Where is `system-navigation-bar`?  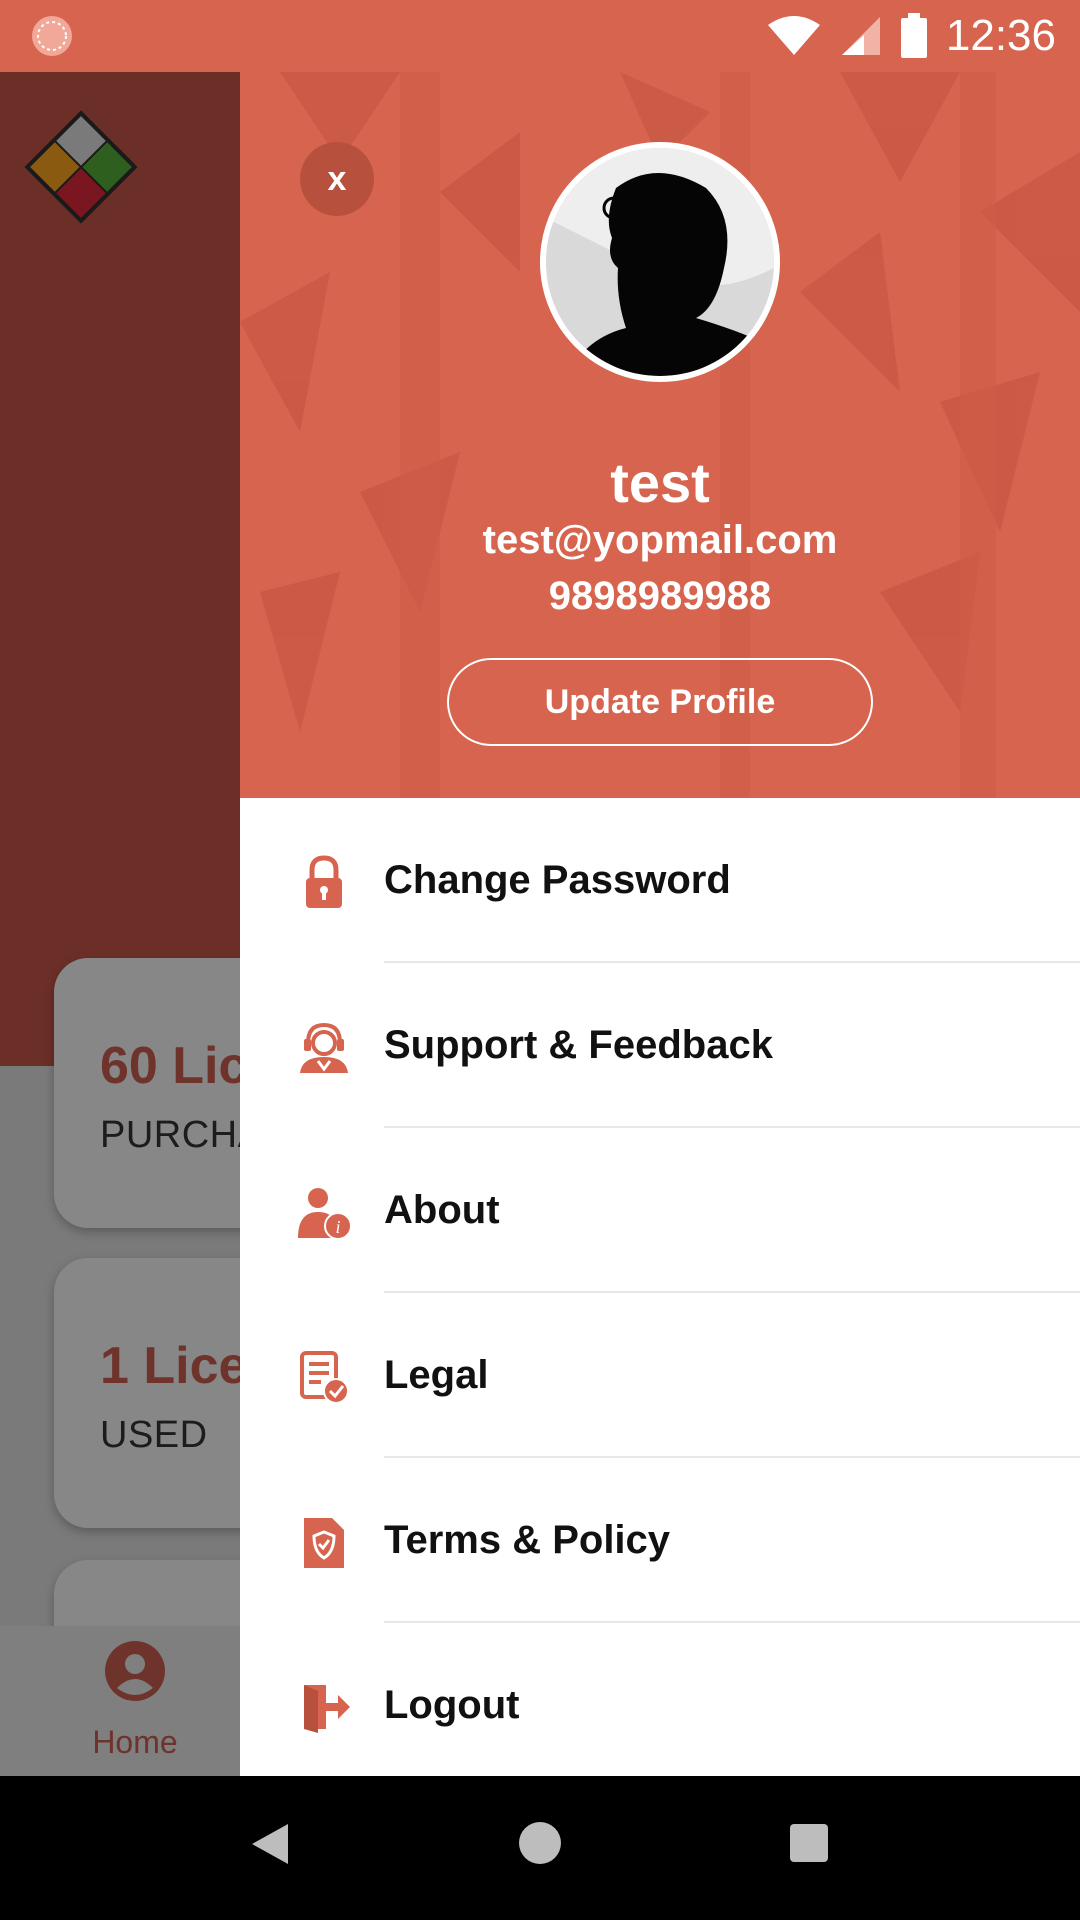
system-navigation-bar is located at coordinates (540, 1848).